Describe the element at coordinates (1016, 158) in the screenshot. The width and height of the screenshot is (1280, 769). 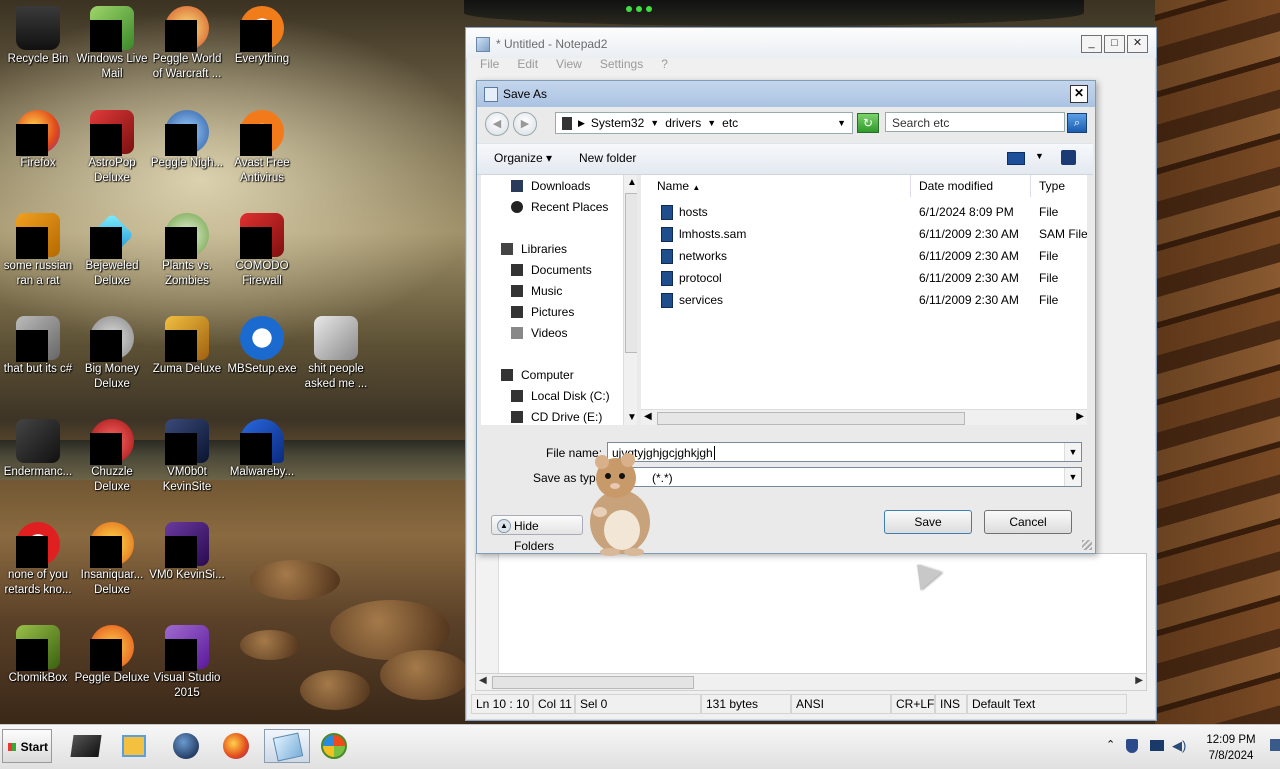
I see `view-icon` at that location.